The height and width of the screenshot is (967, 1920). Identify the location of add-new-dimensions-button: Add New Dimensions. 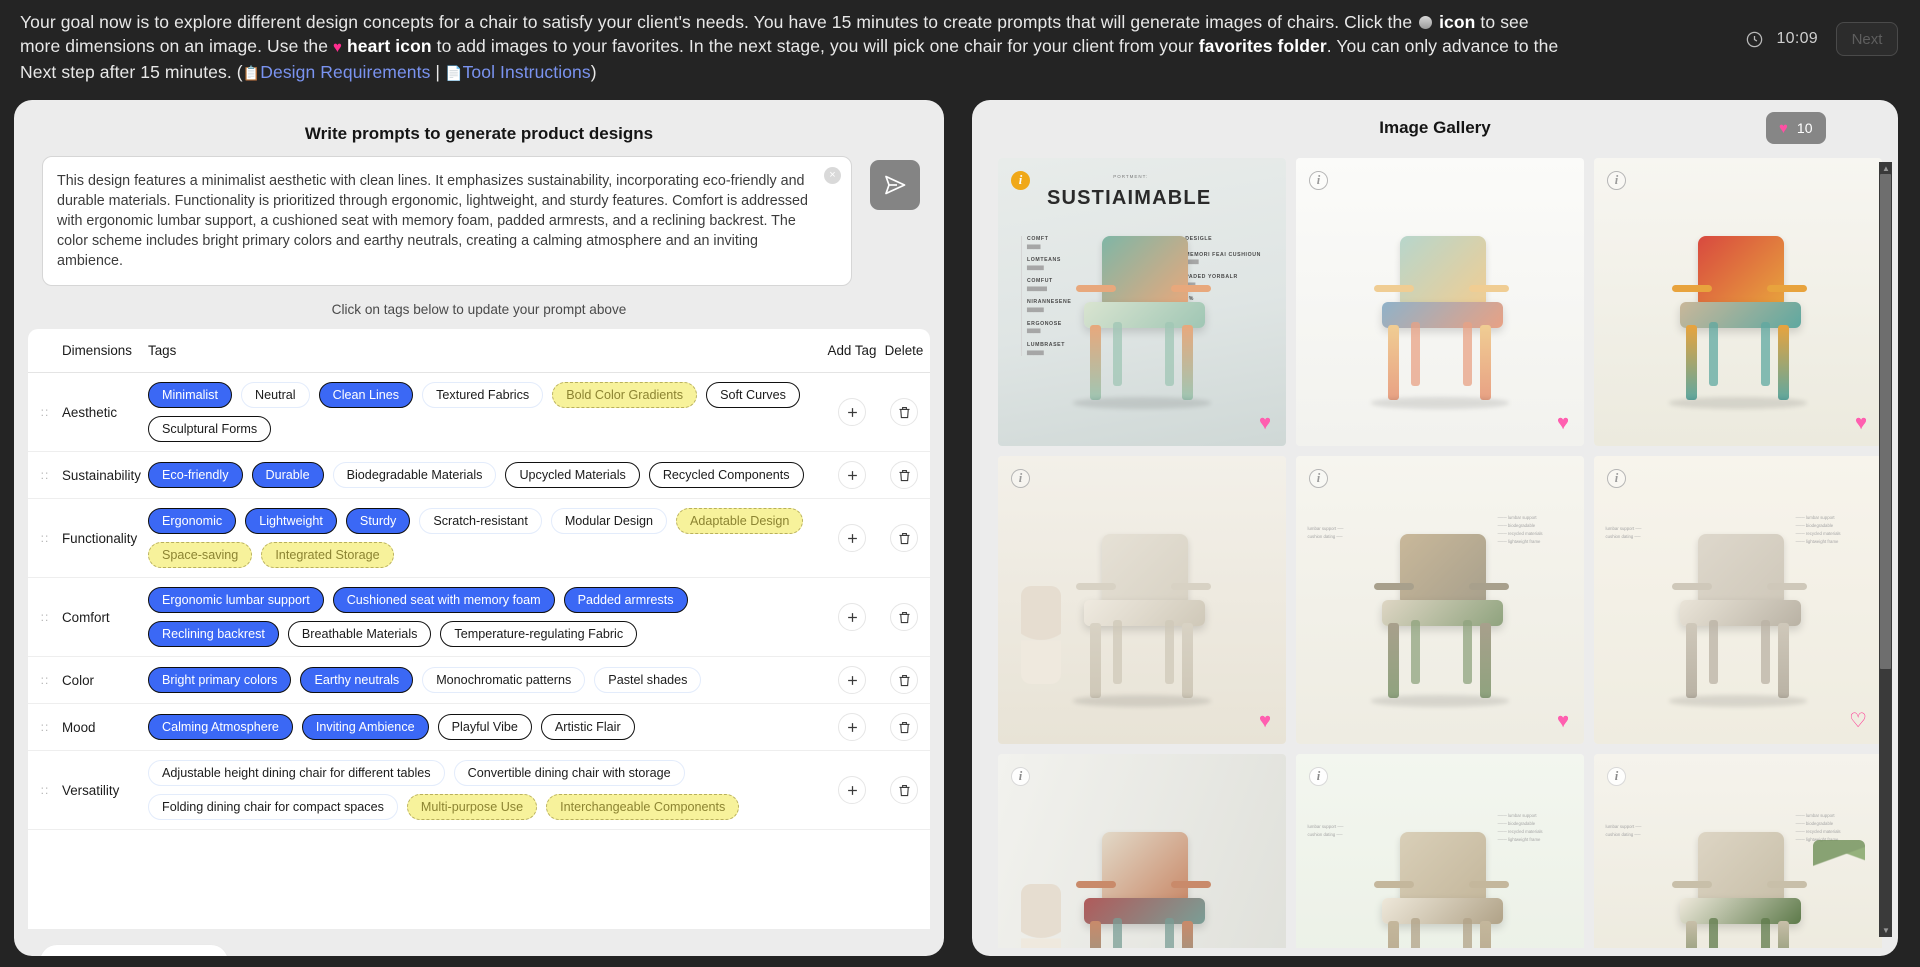
(134, 950).